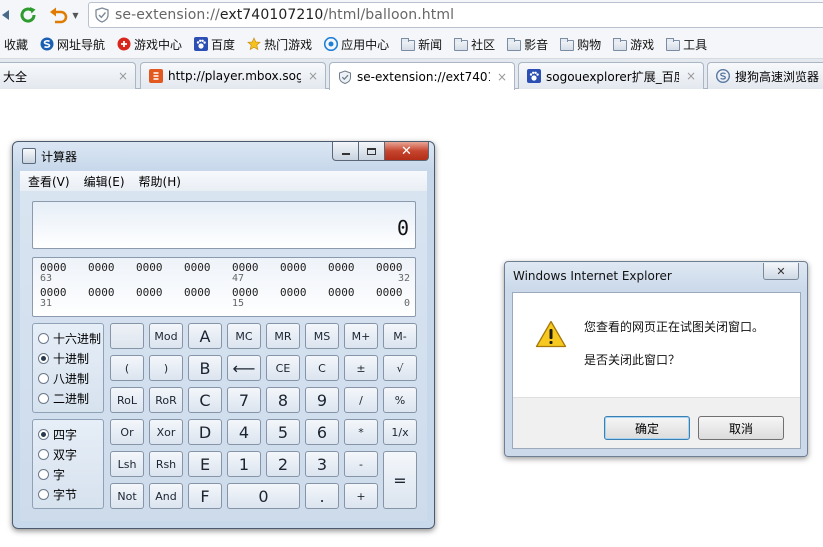 Image resolution: width=823 pixels, height=547 pixels. What do you see at coordinates (205, 368) in the screenshot?
I see `key-hex-b: B` at bounding box center [205, 368].